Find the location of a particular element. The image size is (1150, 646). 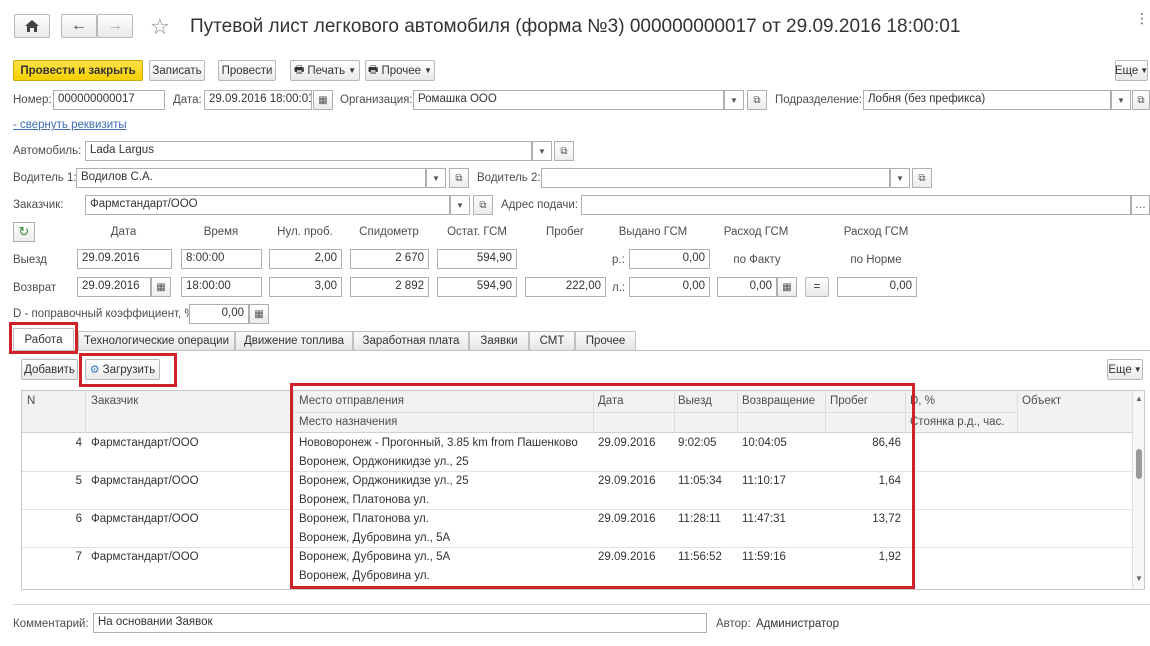

departure-fuel-issued-field: 0,00 is located at coordinates (669, 259).